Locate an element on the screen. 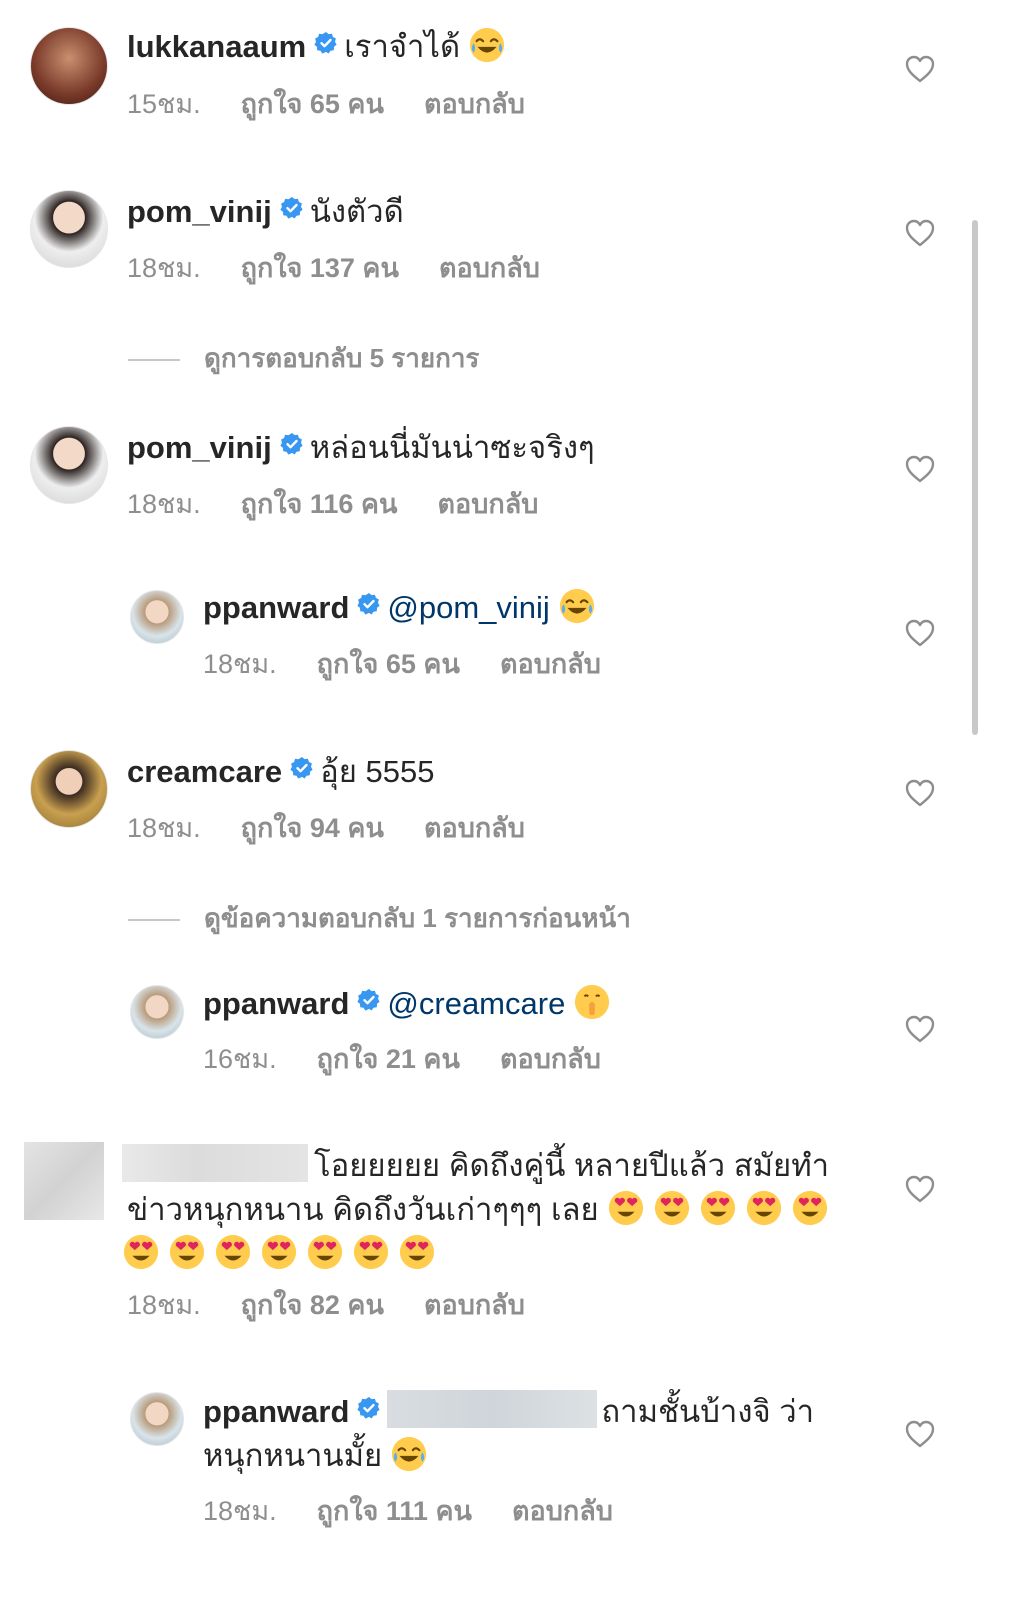  mention-link: @pom_vinij is located at coordinates (468, 607).